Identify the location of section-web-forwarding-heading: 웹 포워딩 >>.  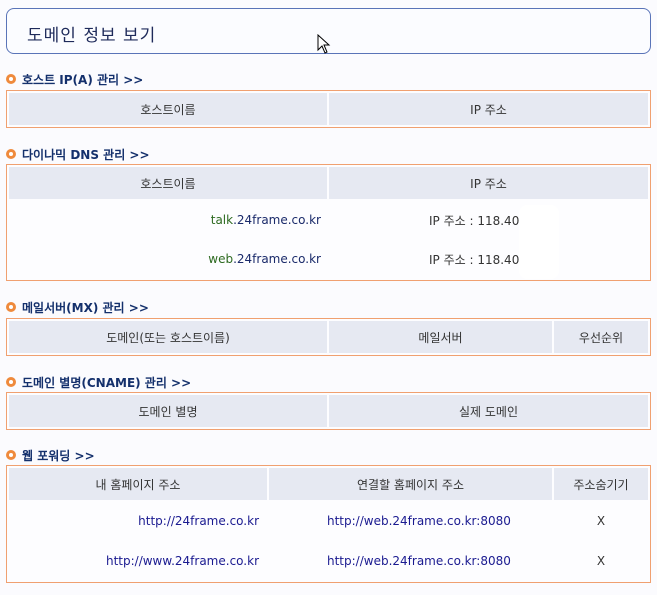
(50, 455).